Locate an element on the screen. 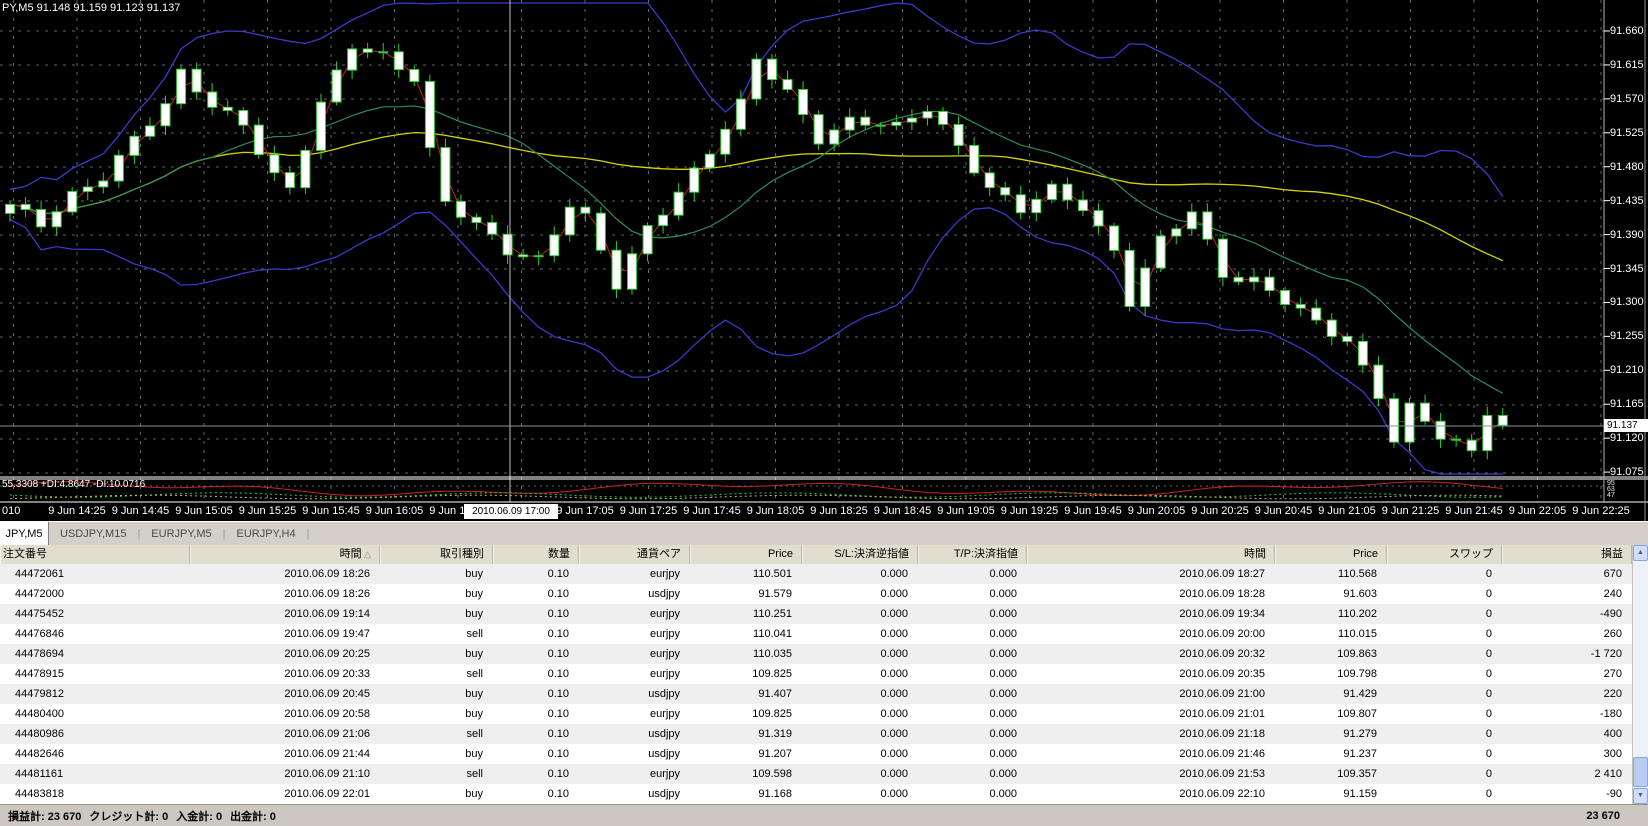 The height and width of the screenshot is (826, 1648). price-axis-label: 91.120 is located at coordinates (1627, 438).